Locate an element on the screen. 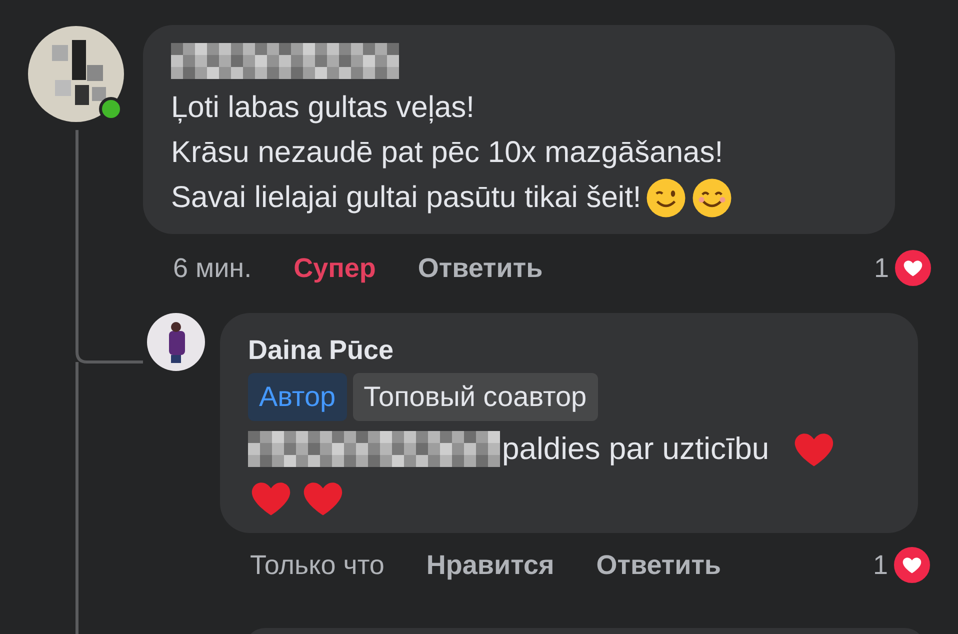 Image resolution: width=958 pixels, height=634 pixels. smiling-face-icon is located at coordinates (712, 197).